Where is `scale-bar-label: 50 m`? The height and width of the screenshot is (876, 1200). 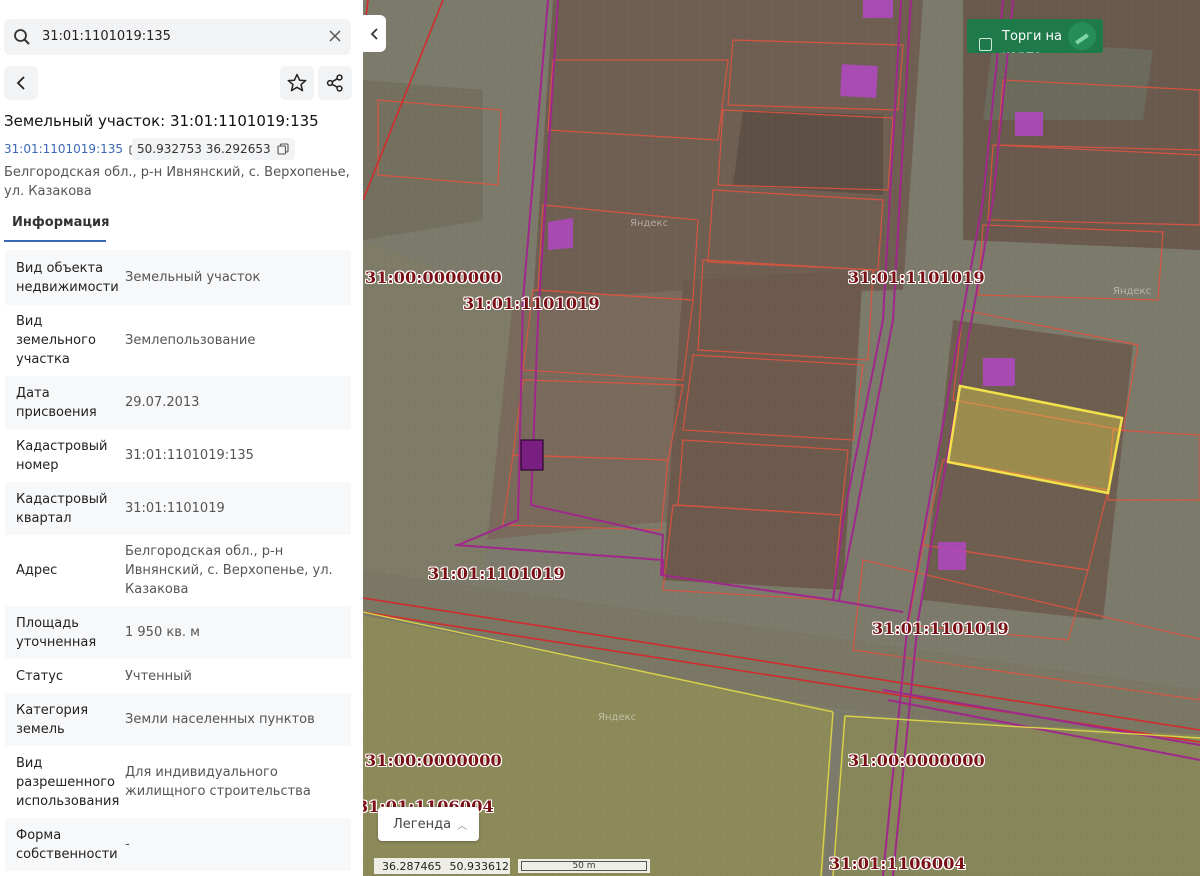
scale-bar-label: 50 m is located at coordinates (584, 866).